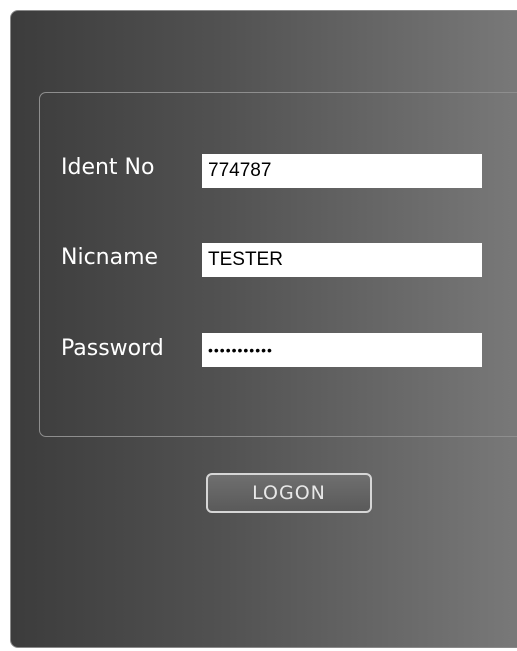  I want to click on logon-button: LOGON, so click(289, 493).